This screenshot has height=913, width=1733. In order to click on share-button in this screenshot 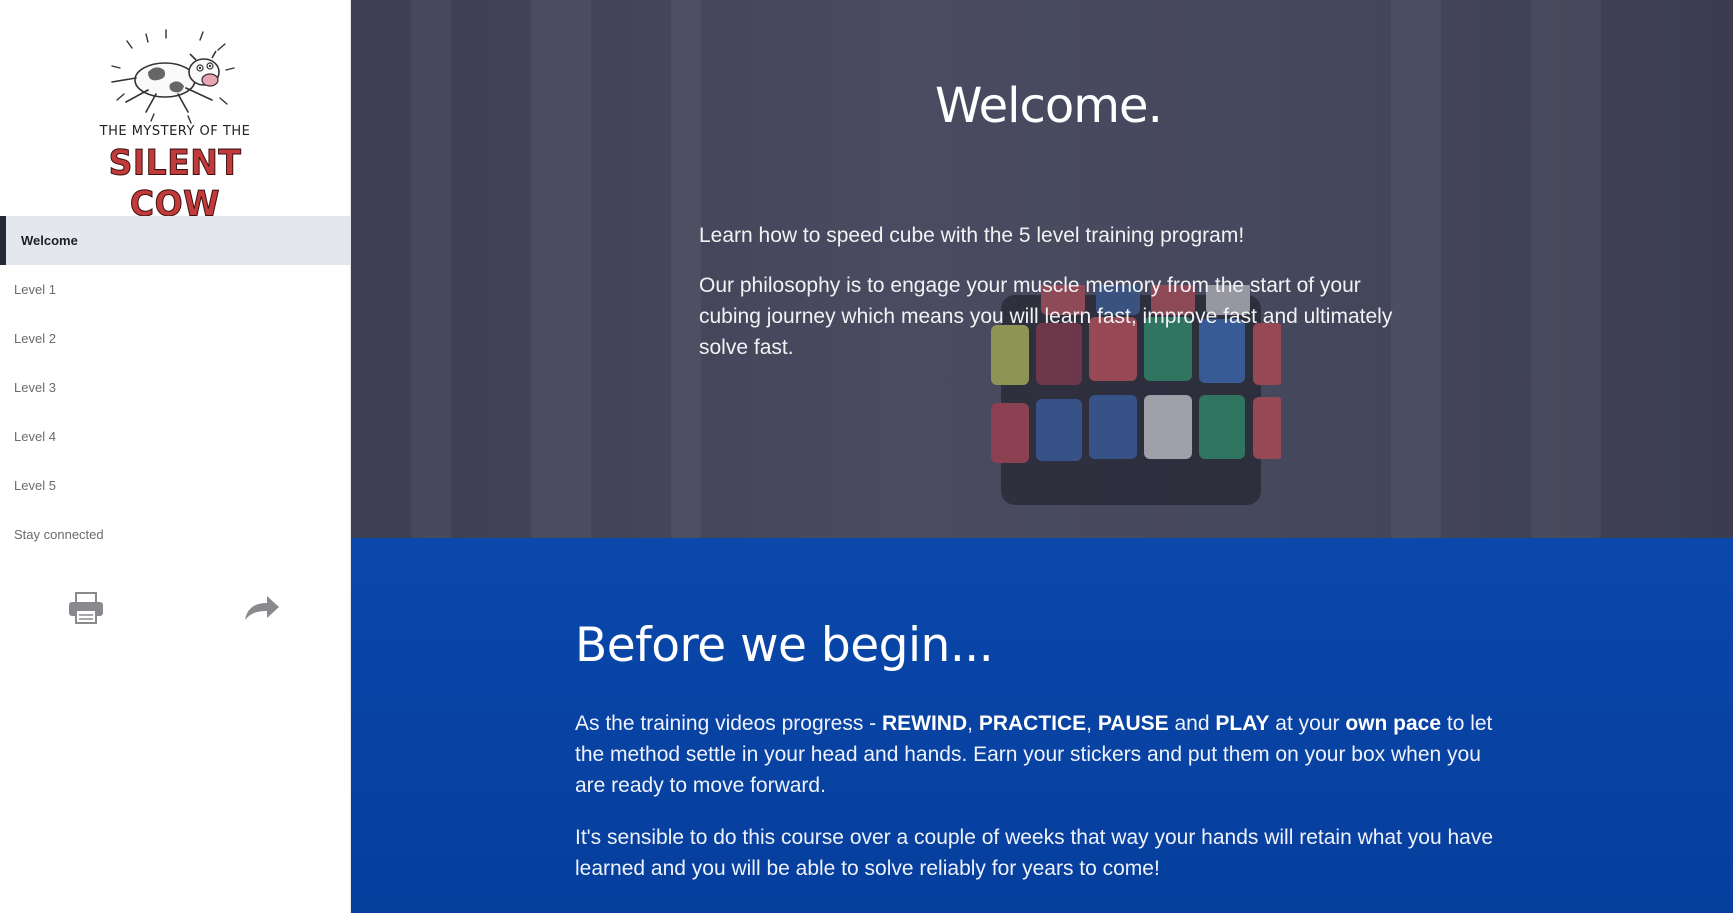, I will do `click(262, 608)`.